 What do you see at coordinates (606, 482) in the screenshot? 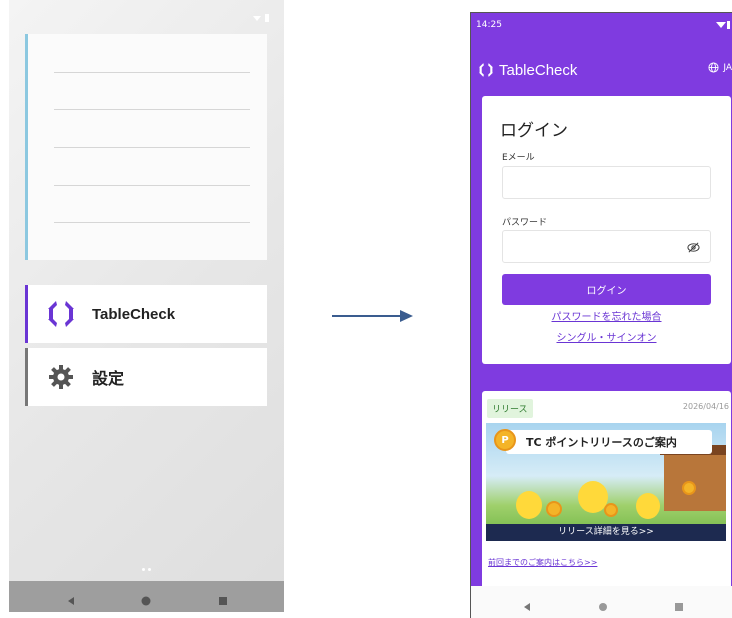
I see `release-banner: TC ポイントリリースのご案内 P リリース詳細を見る>>` at bounding box center [606, 482].